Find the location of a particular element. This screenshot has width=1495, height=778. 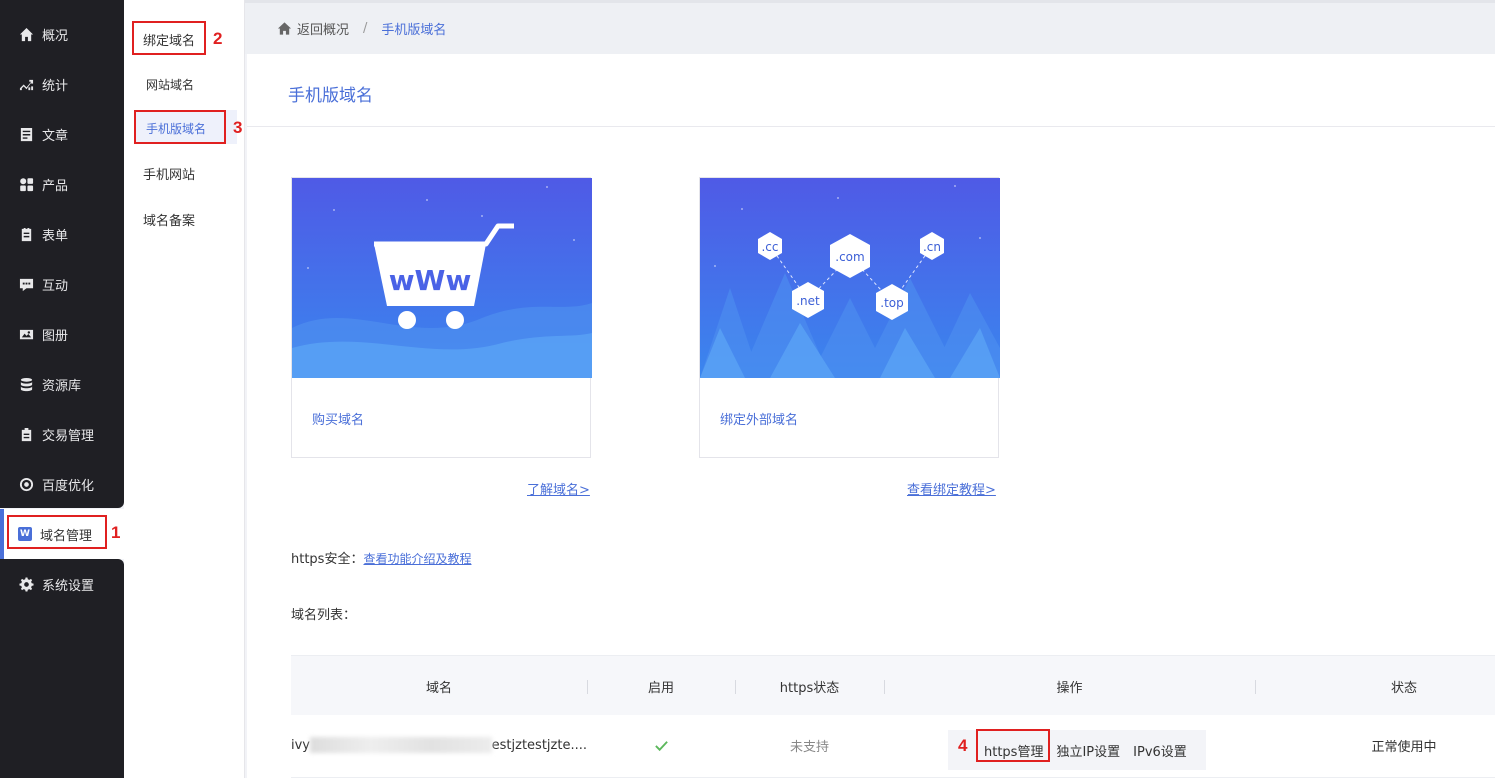

cell-status: 正常使用中 is located at coordinates (1404, 747).